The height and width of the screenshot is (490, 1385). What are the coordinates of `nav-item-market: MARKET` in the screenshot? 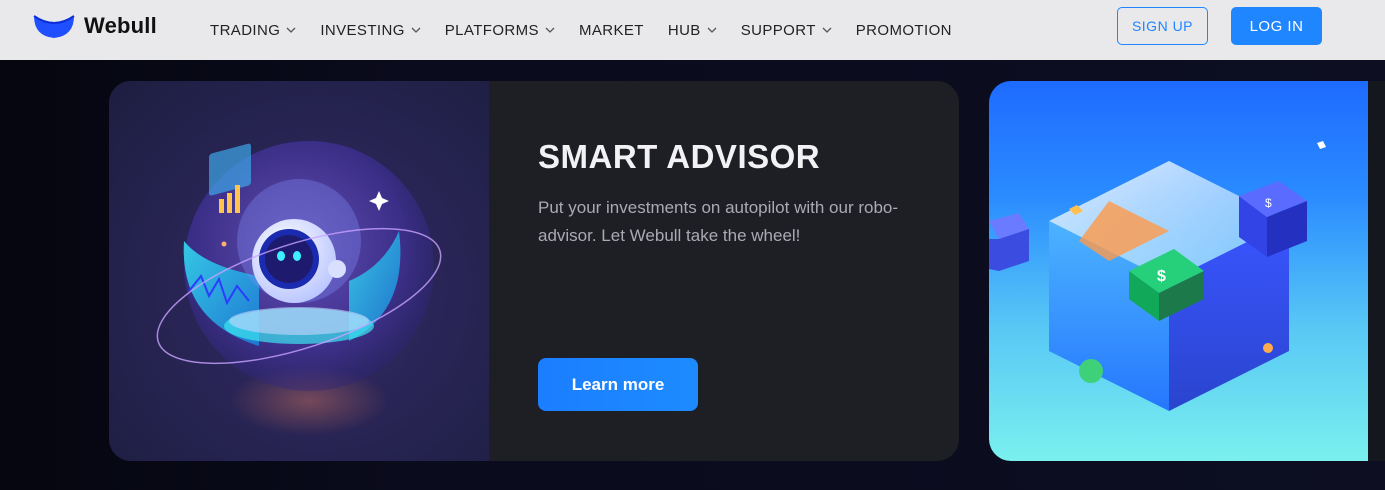 It's located at (611, 30).